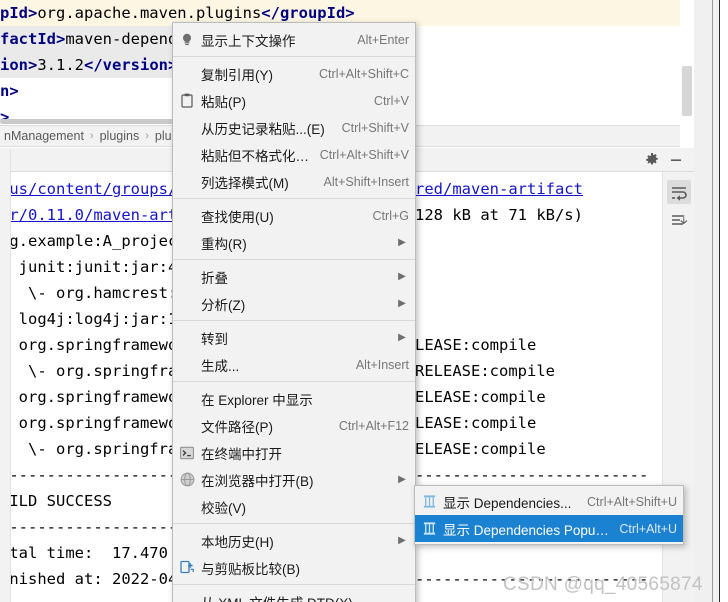 The width and height of the screenshot is (728, 602). I want to click on console-line-3: - junit:junit:jar:4., so click(93, 267).